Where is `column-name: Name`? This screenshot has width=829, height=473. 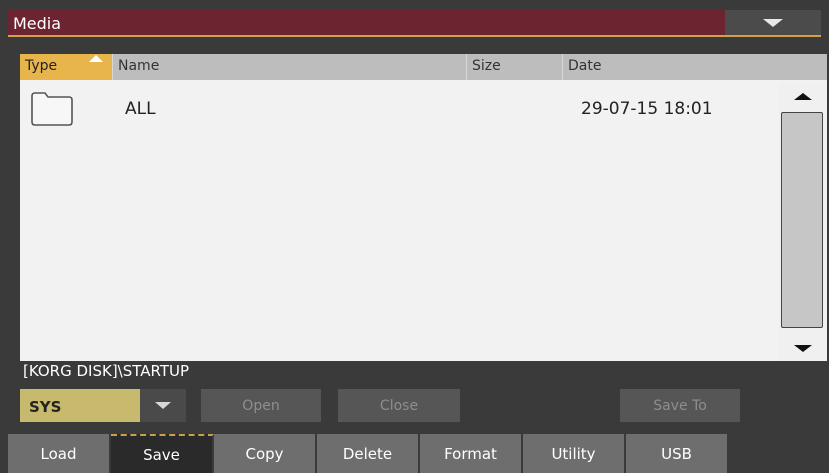 column-name: Name is located at coordinates (290, 67).